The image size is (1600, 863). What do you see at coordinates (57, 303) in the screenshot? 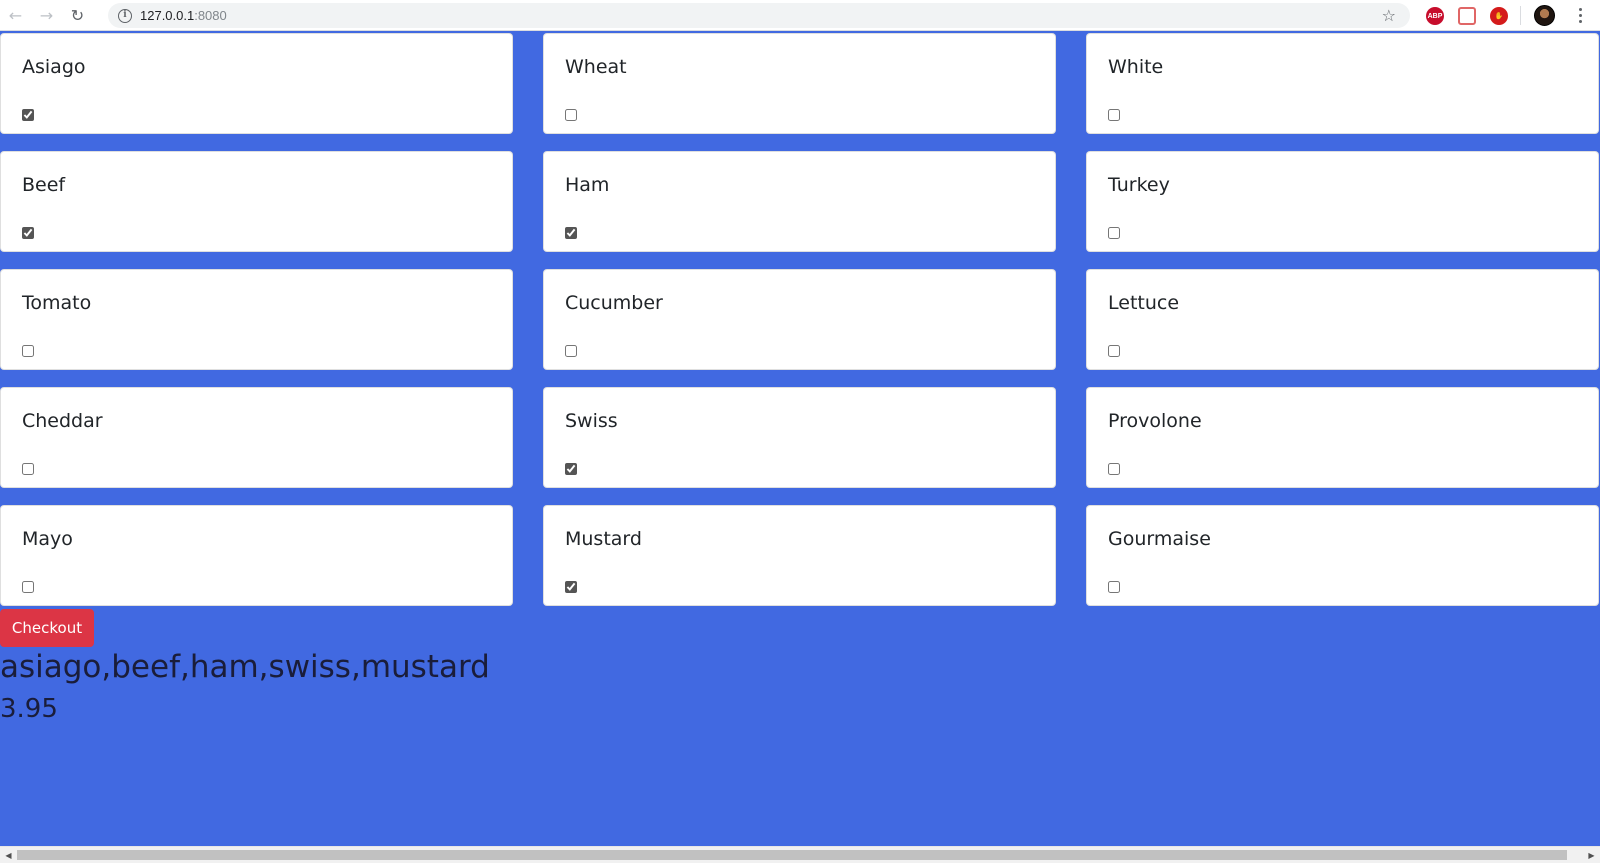
I see `ingredient-label: Tomato` at bounding box center [57, 303].